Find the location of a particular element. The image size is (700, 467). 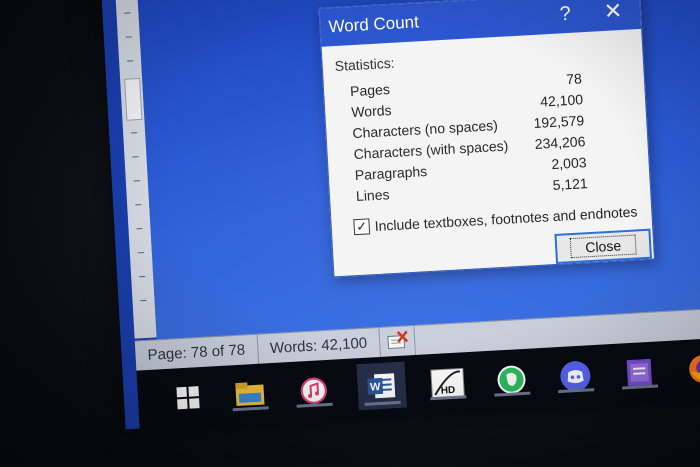

statistics-heading: Statistics: is located at coordinates (364, 64).